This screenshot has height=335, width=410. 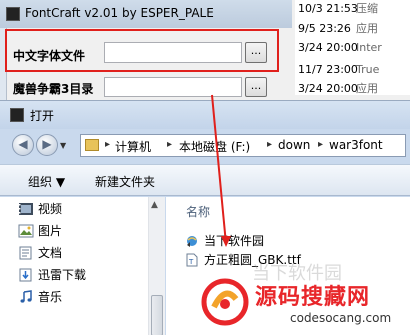 I want to click on watermark-logo-icon, so click(x=225, y=302).